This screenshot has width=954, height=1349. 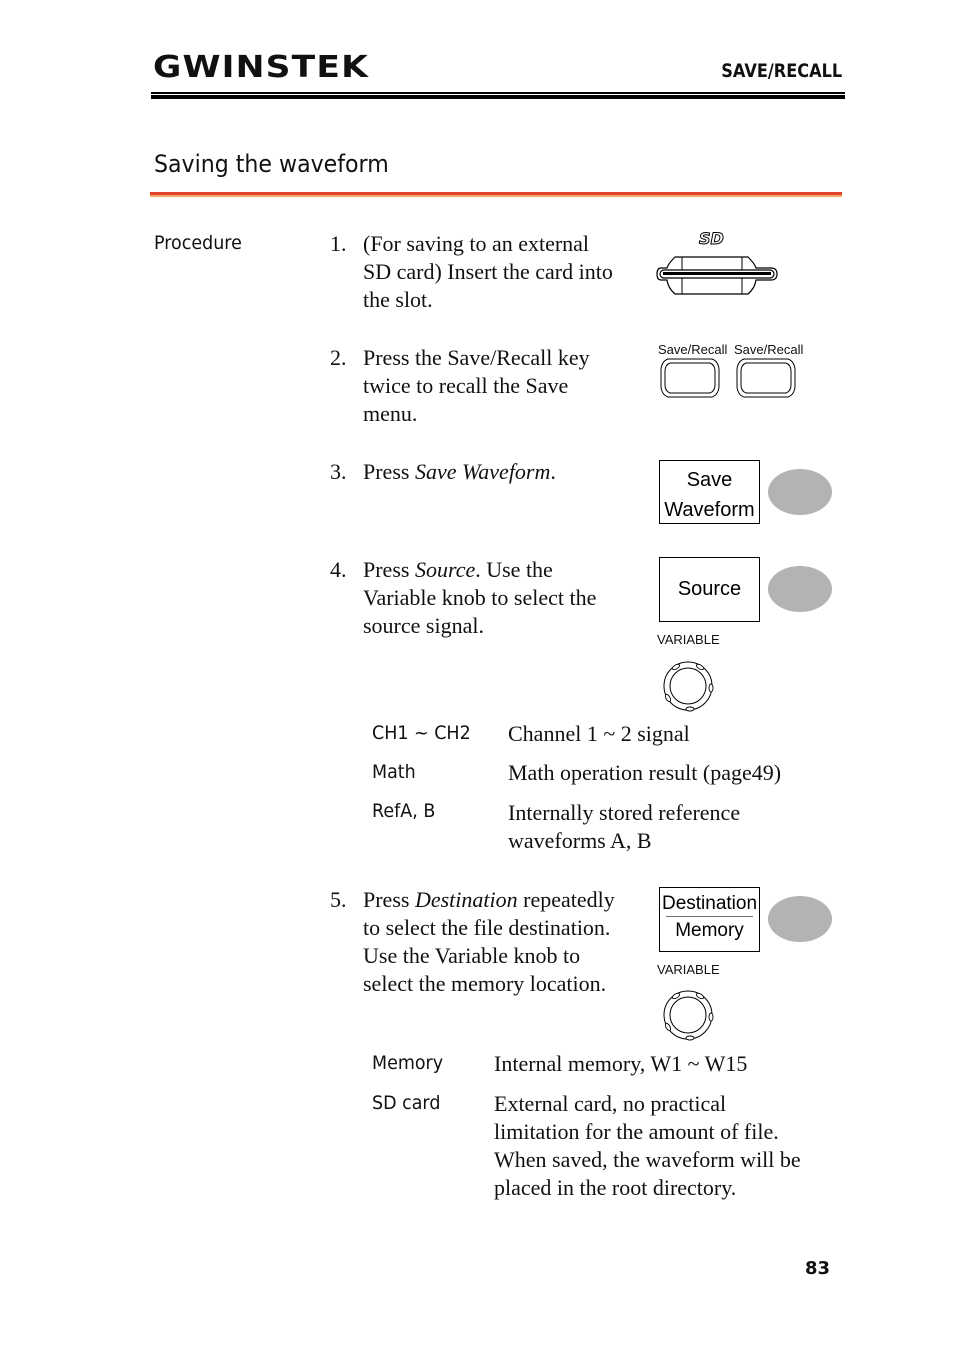 What do you see at coordinates (338, 471) in the screenshot?
I see `step-number: 3.` at bounding box center [338, 471].